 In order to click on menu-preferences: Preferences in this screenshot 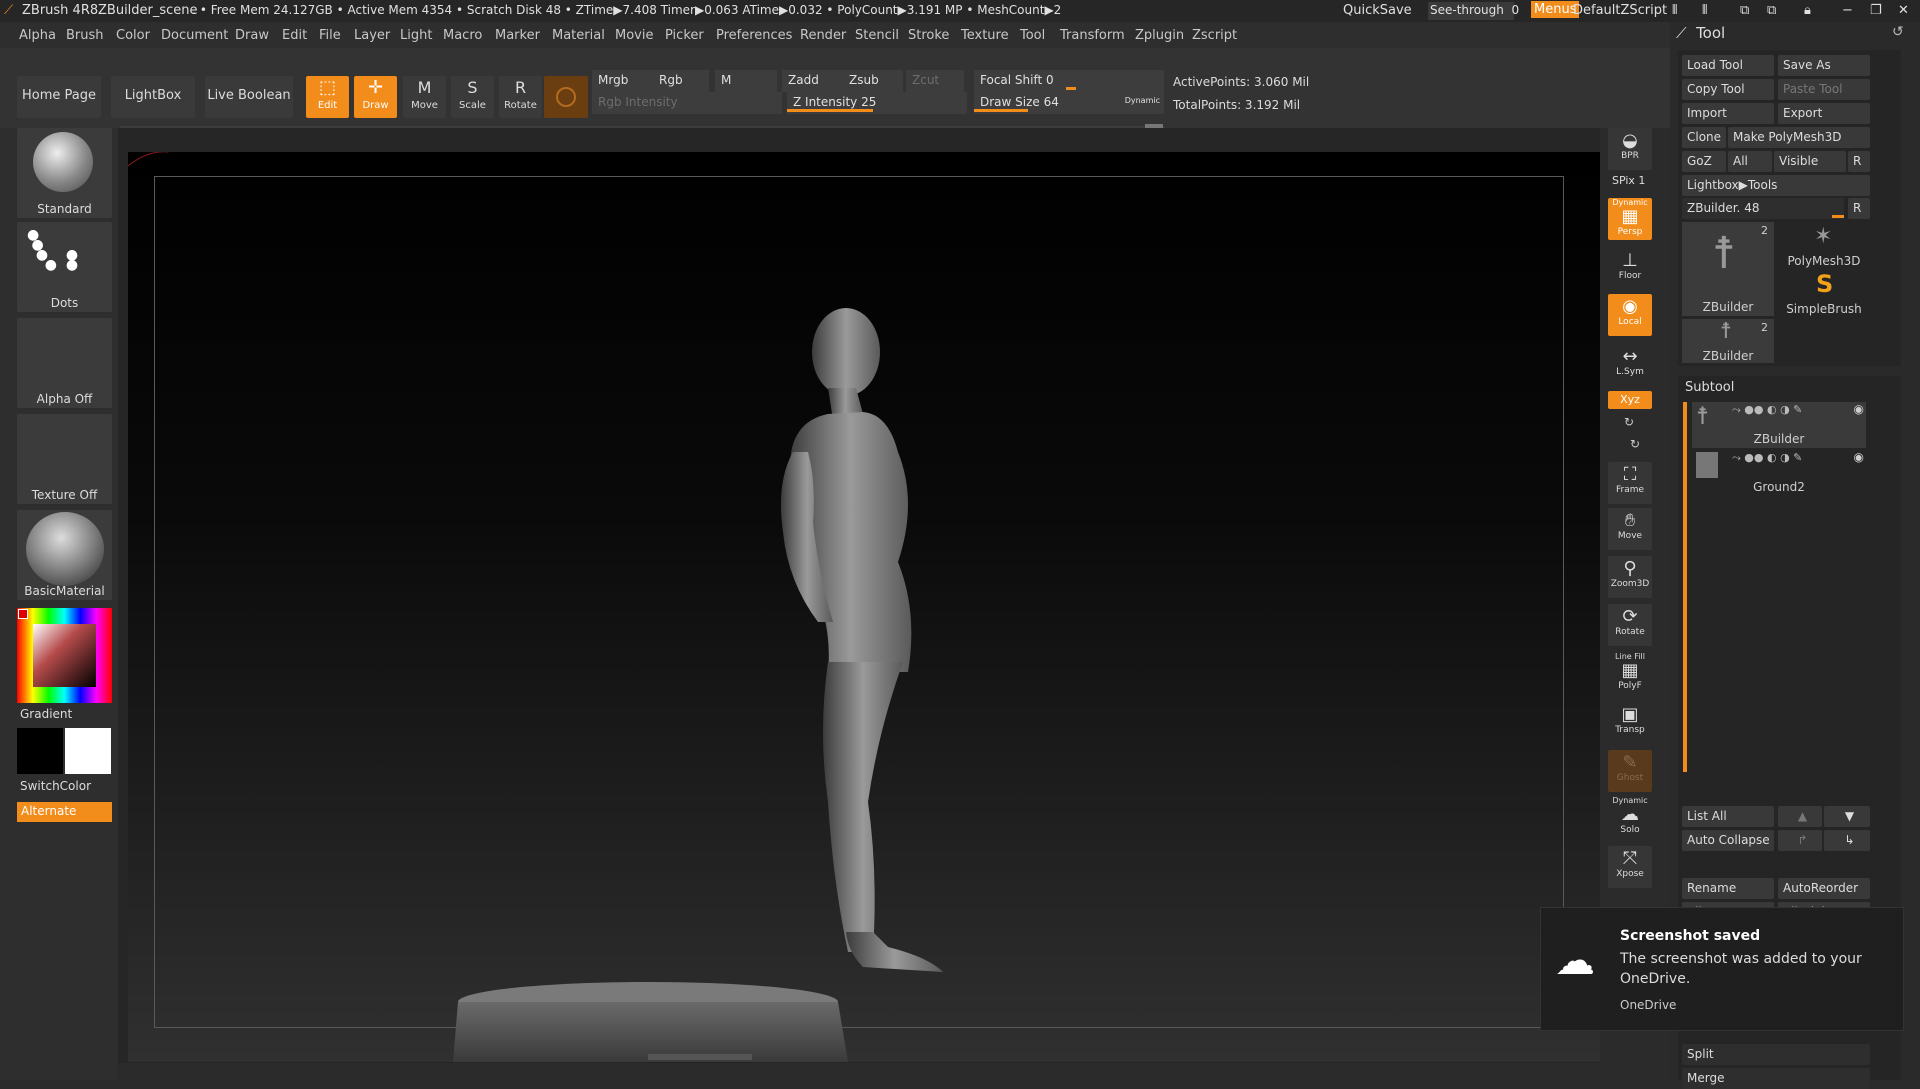, I will do `click(754, 35)`.